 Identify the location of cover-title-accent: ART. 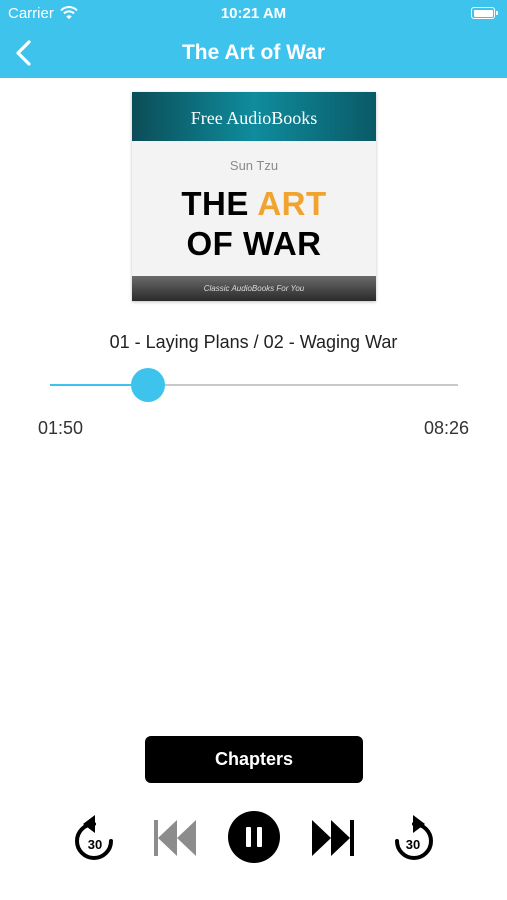
(292, 203).